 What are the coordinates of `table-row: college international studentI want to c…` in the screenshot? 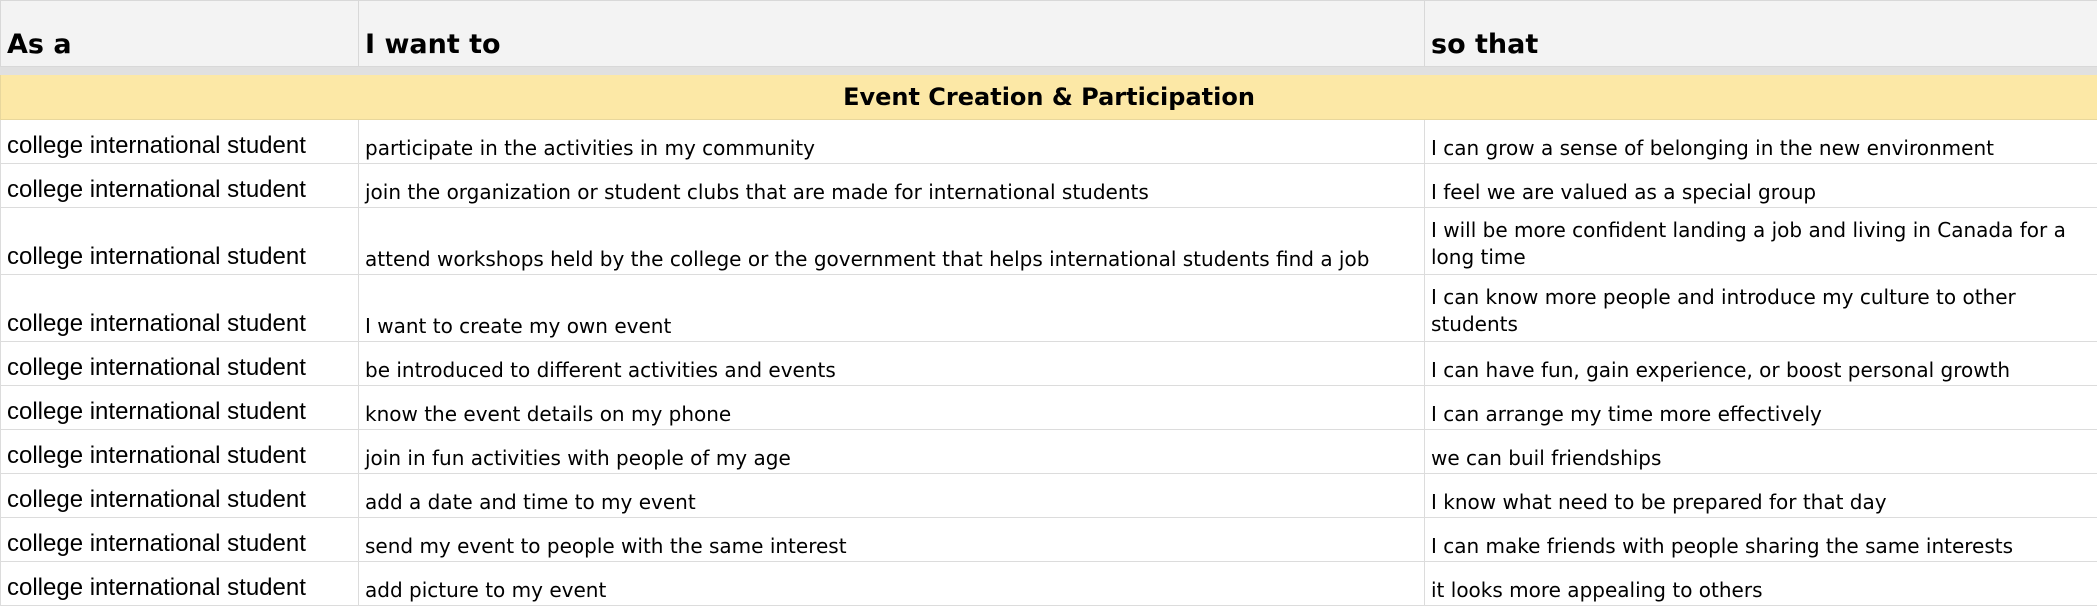 It's located at (1049, 308).